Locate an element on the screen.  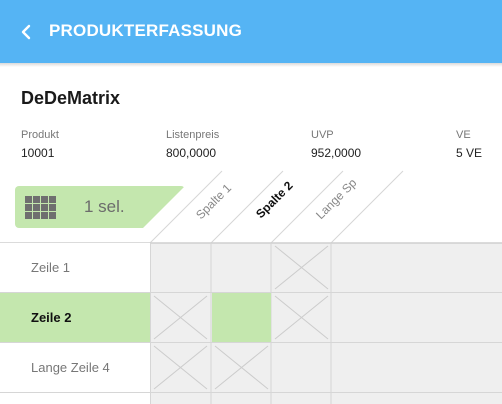
matrix-cell-selected is located at coordinates (241, 317).